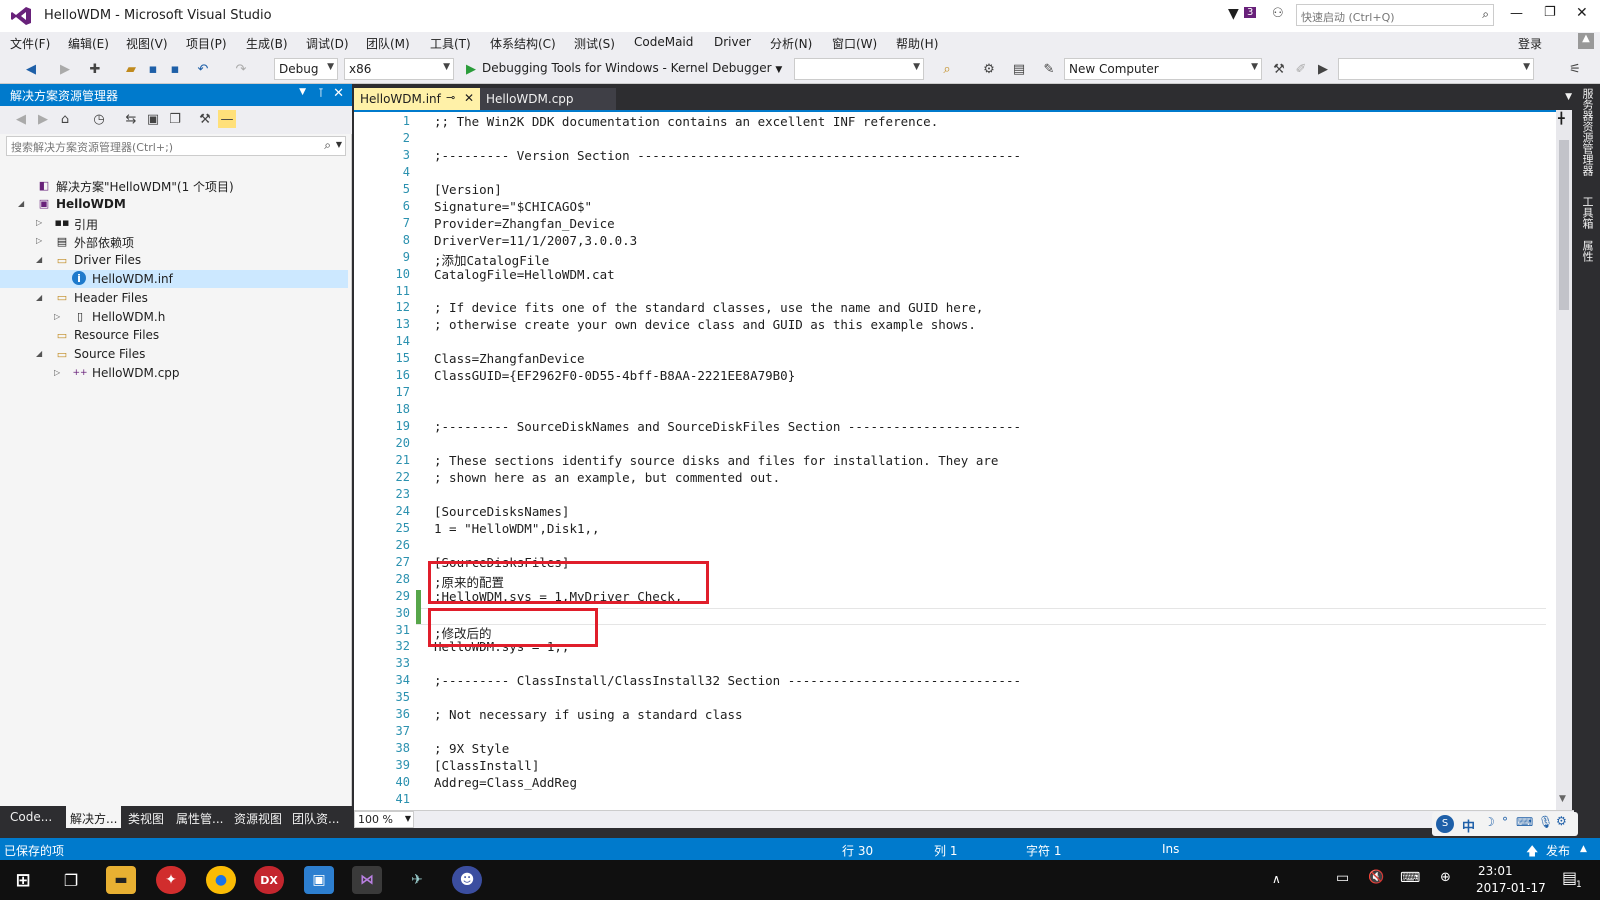 The width and height of the screenshot is (1600, 900). I want to click on debug-target-combo: ▼, so click(859, 69).